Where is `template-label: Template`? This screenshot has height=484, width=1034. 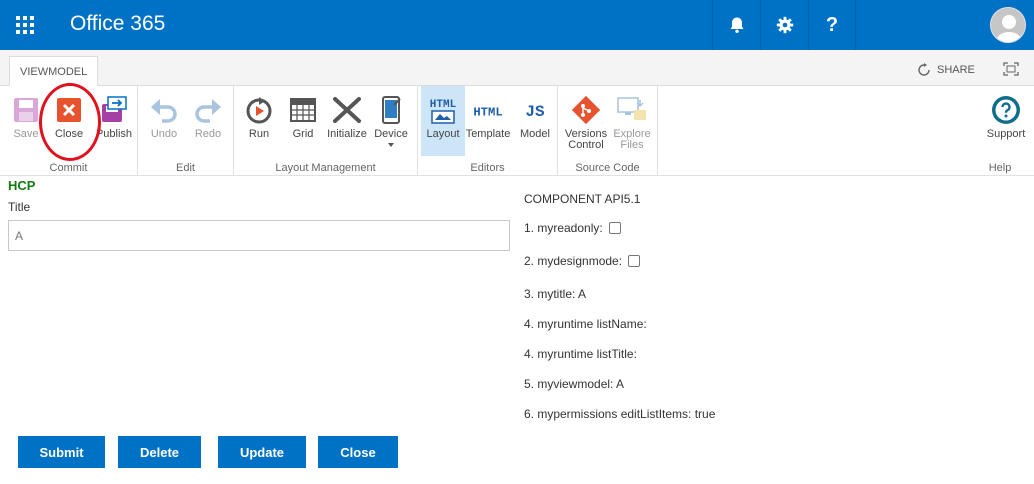 template-label: Template is located at coordinates (488, 134).